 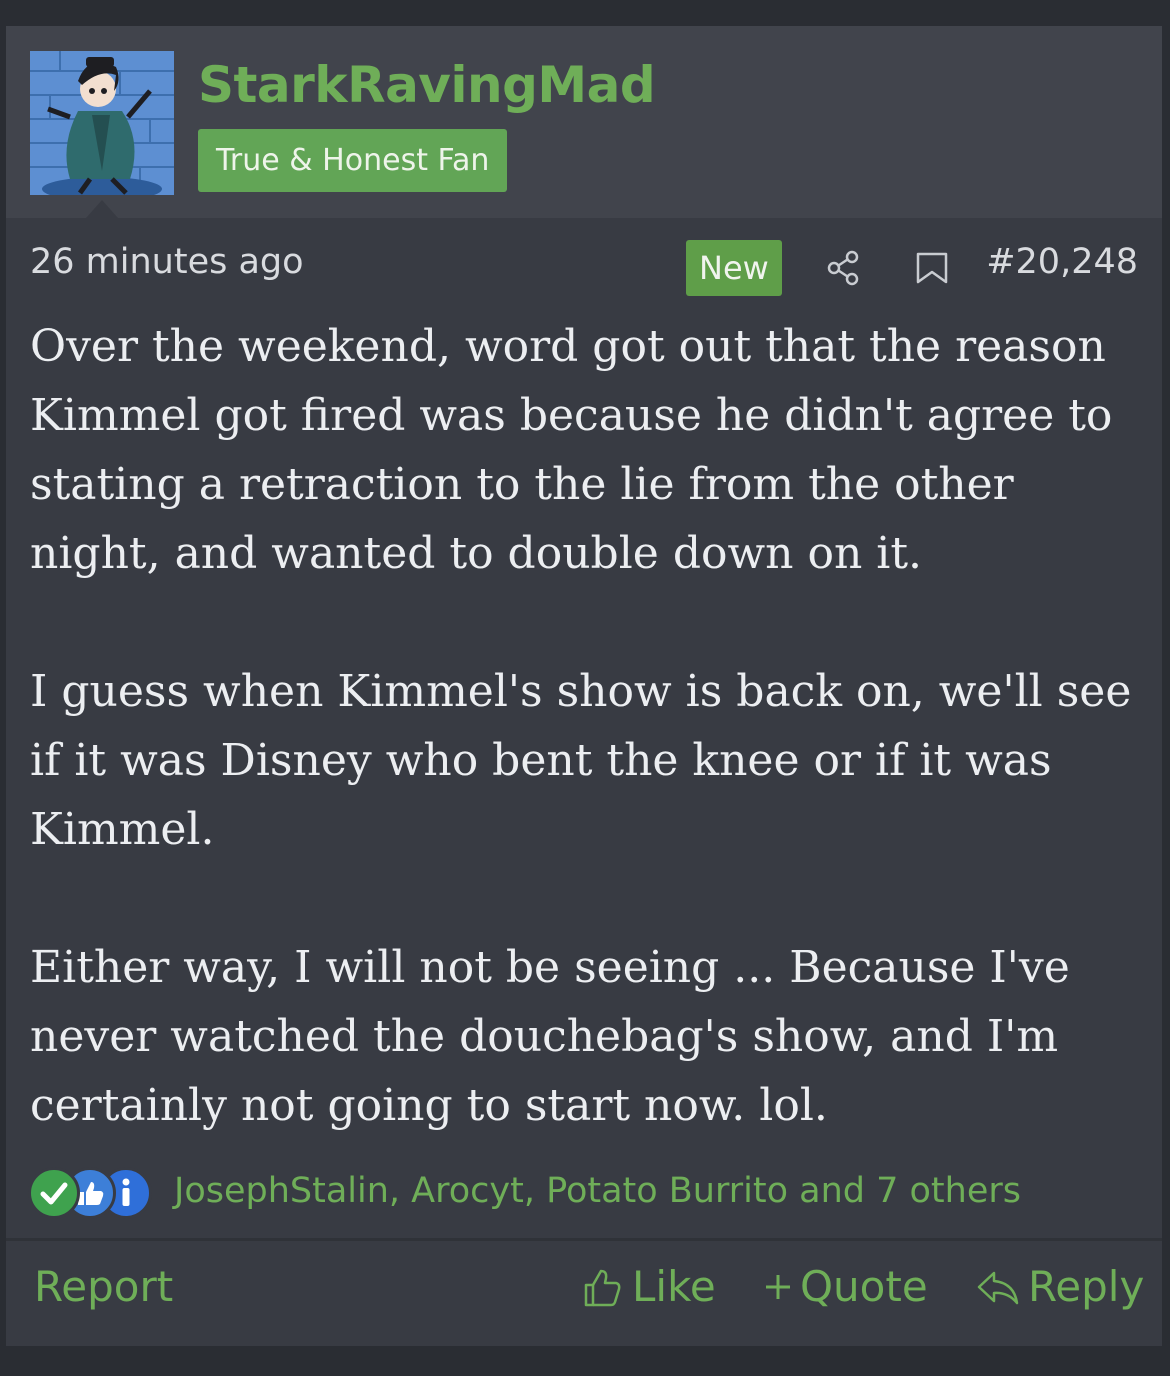 I want to click on check-reaction-icon, so click(x=54, y=1193).